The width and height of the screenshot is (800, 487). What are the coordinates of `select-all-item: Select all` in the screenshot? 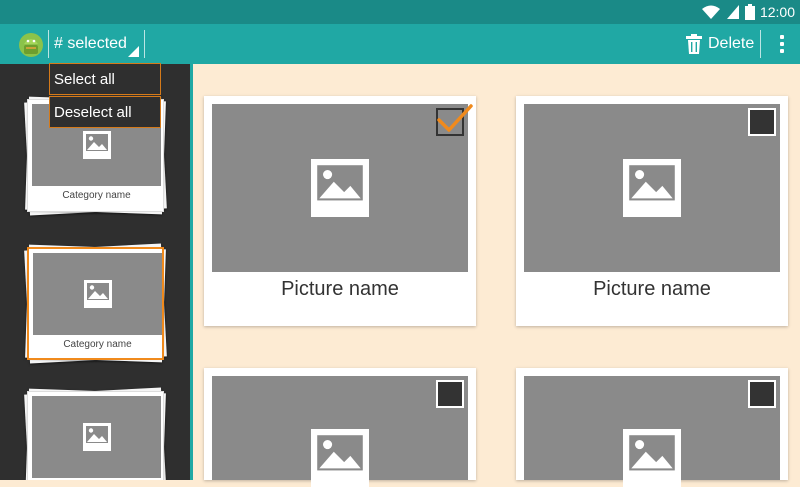 It's located at (105, 79).